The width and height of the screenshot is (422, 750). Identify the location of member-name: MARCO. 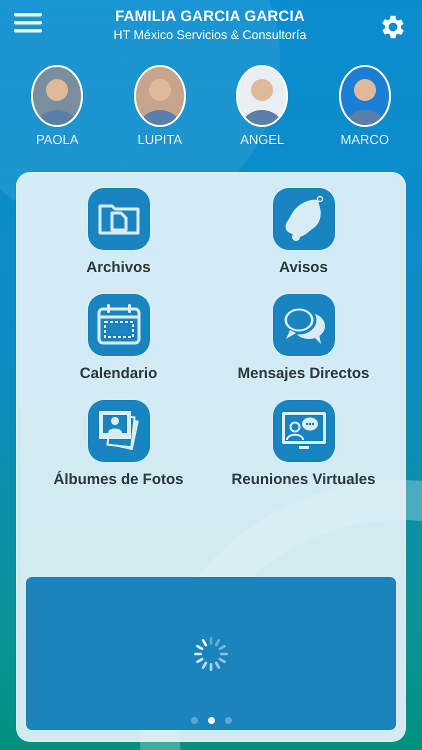
(364, 139).